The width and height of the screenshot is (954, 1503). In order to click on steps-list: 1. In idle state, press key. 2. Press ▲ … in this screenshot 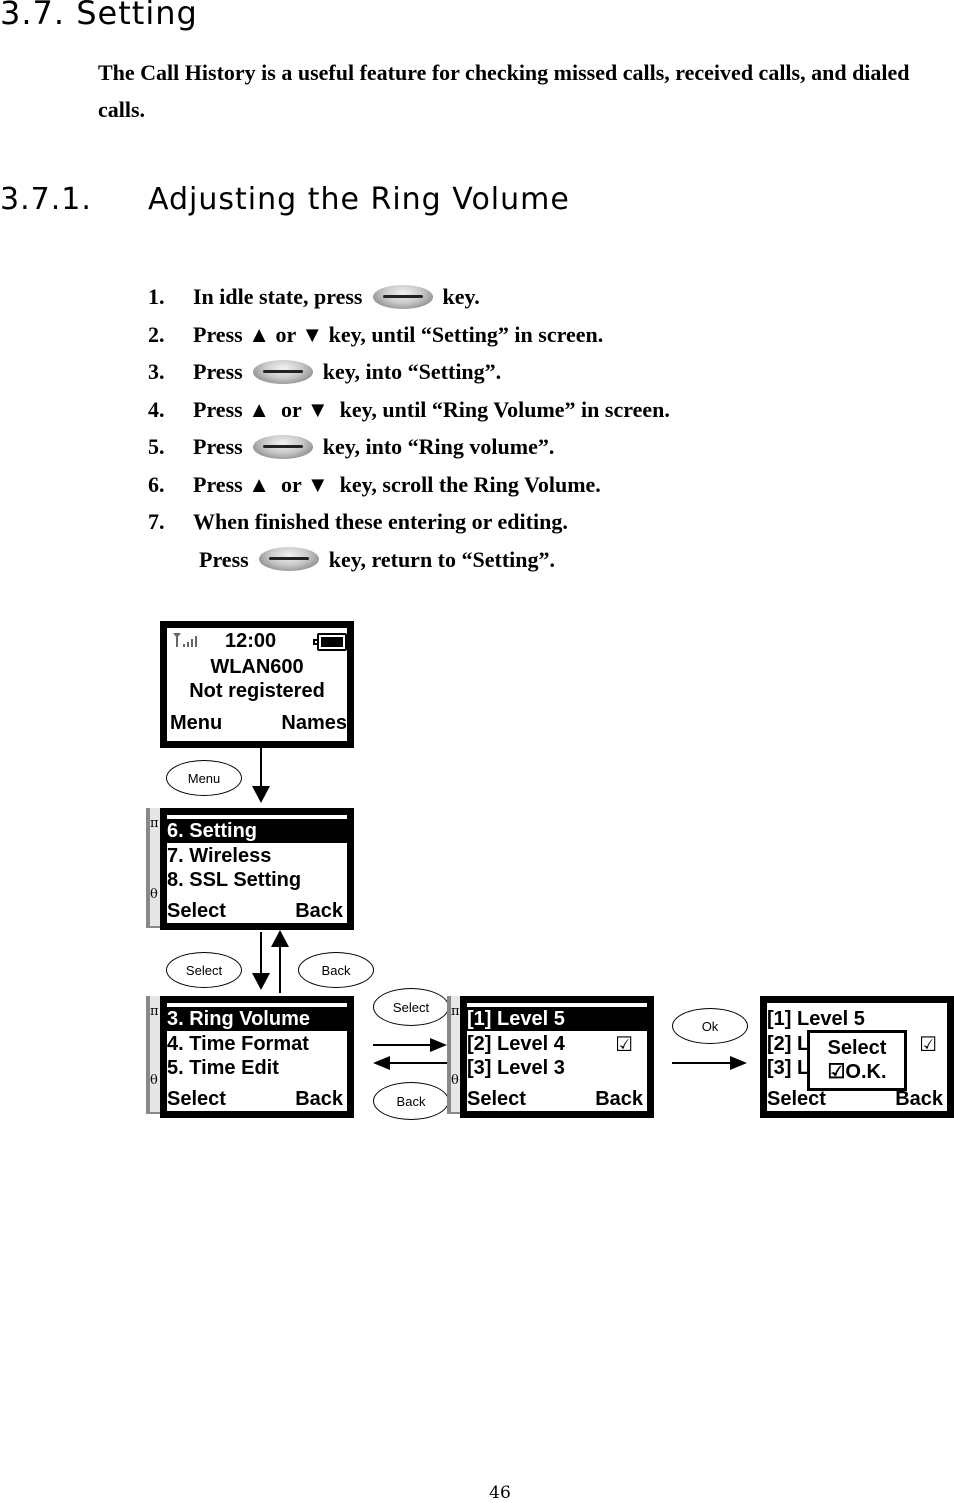, I will do `click(409, 428)`.